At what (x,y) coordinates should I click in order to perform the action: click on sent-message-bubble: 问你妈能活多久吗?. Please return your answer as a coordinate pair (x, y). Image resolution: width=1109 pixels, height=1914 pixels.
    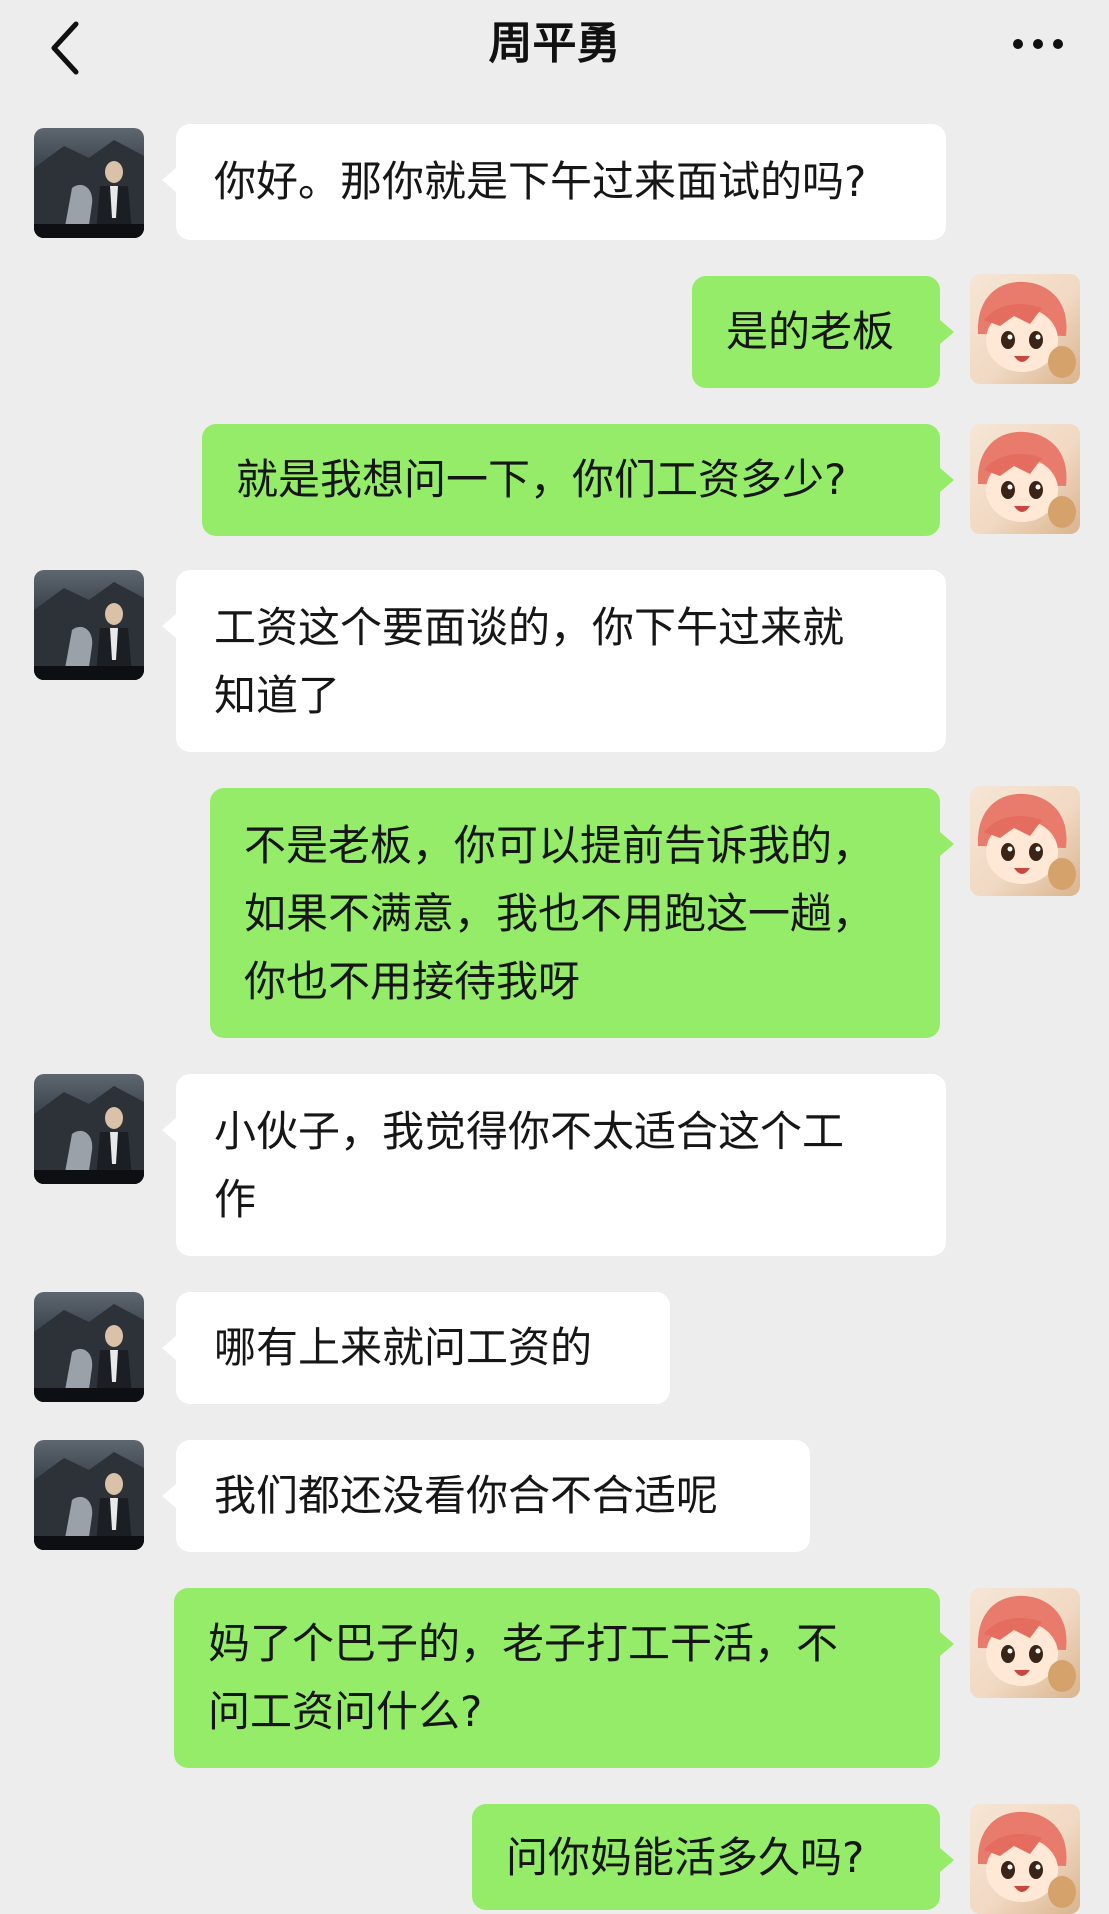
    Looking at the image, I should click on (713, 1857).